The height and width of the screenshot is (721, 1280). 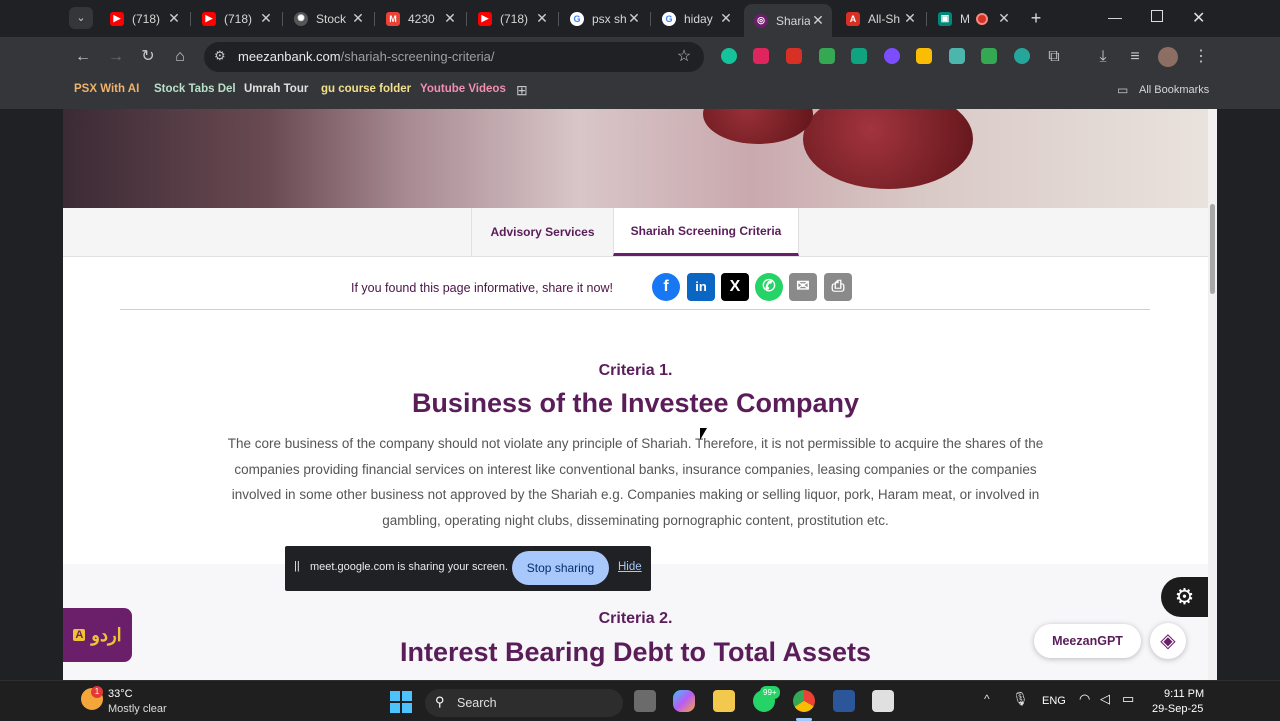 What do you see at coordinates (137, 709) in the screenshot?
I see `weather-status: Mostly clear` at bounding box center [137, 709].